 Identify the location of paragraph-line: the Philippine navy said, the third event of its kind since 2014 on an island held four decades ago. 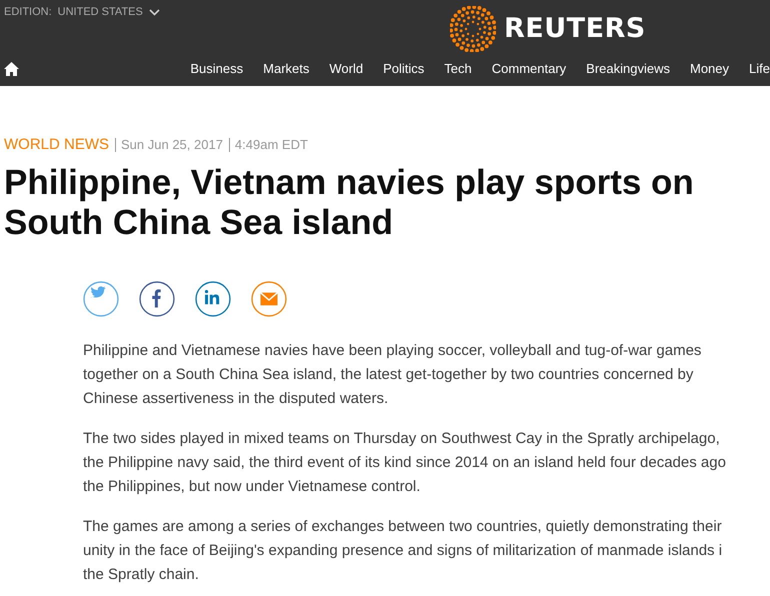
(405, 462).